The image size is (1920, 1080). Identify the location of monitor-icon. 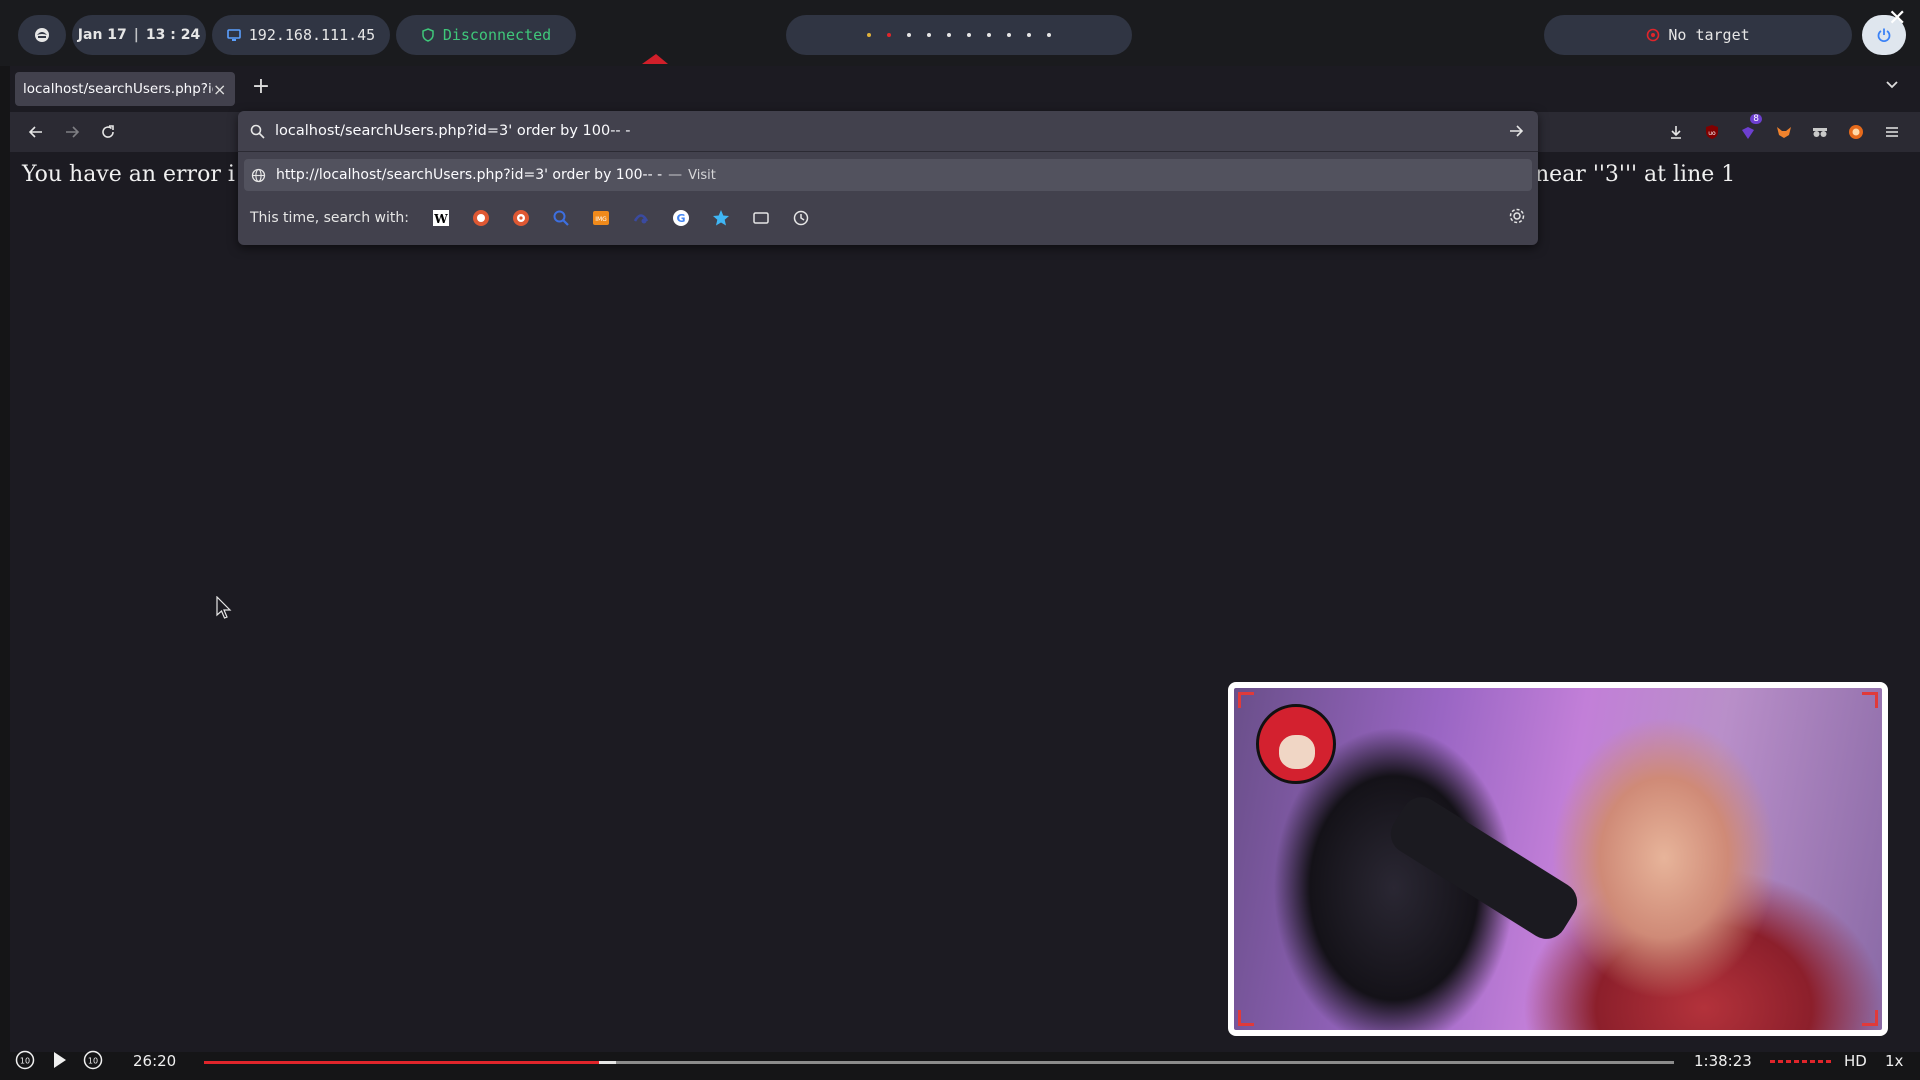
(233, 35).